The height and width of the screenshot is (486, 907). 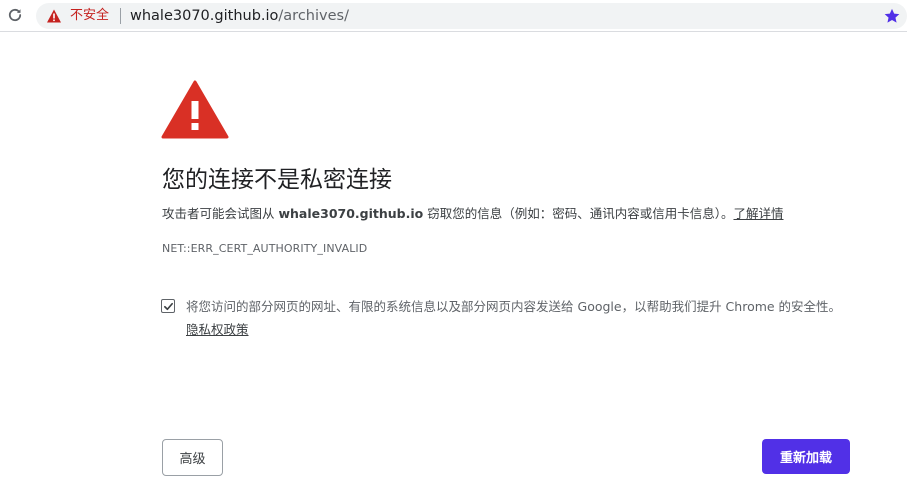 What do you see at coordinates (758, 213) in the screenshot?
I see `learn-more-link: 了解详情` at bounding box center [758, 213].